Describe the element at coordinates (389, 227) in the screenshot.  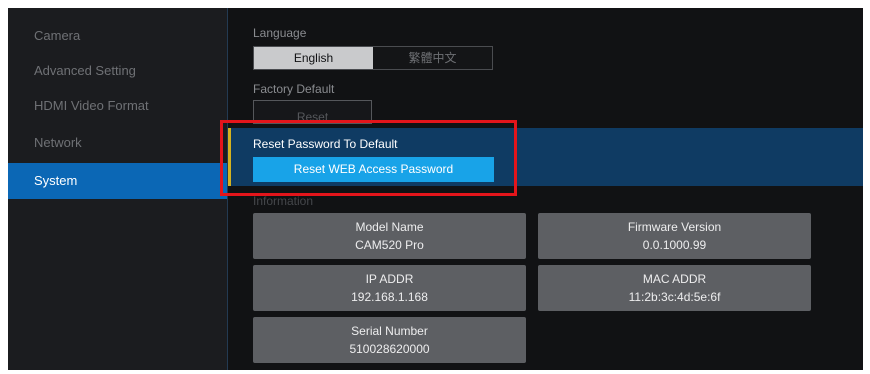
I see `info-tile-title: Model Name` at that location.